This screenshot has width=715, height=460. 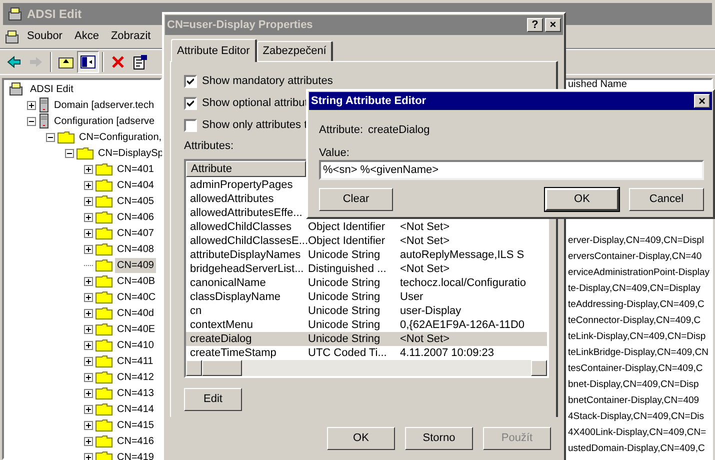 What do you see at coordinates (366, 339) in the screenshot?
I see `table-row: createDialog Unicode String <Not Set>` at bounding box center [366, 339].